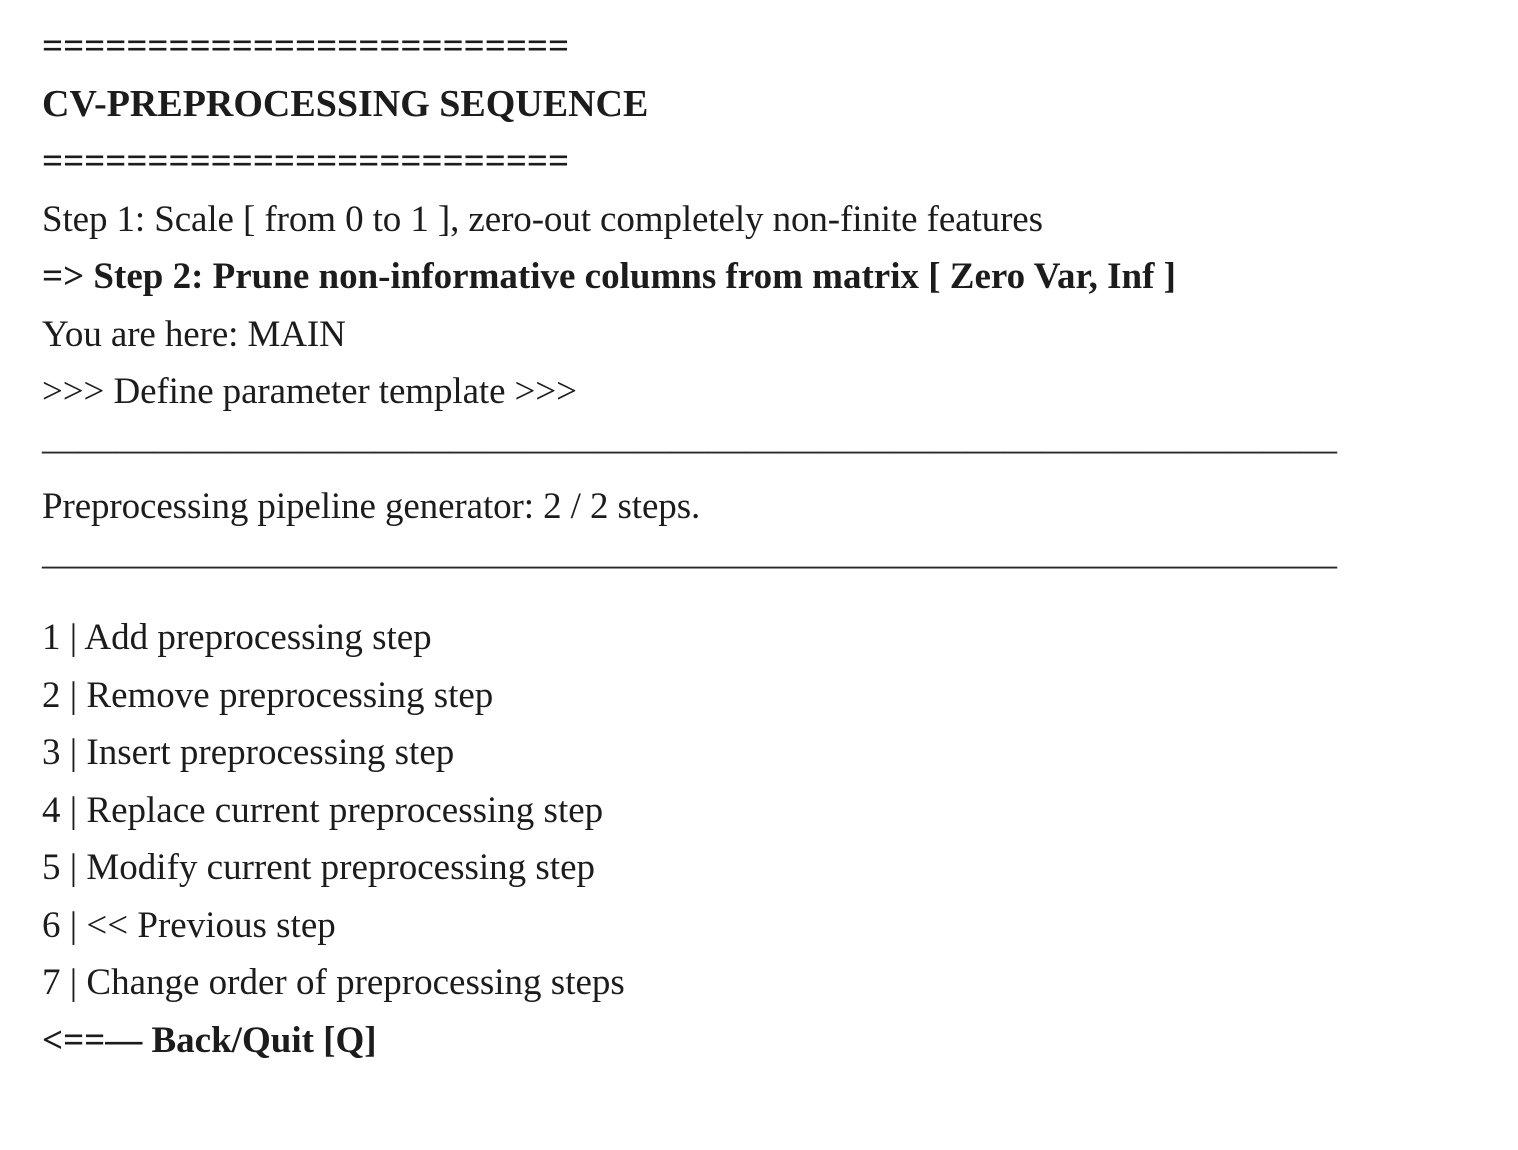  What do you see at coordinates (780, 638) in the screenshot?
I see `menu-item-add-step: 1 | Add preprocessing step` at bounding box center [780, 638].